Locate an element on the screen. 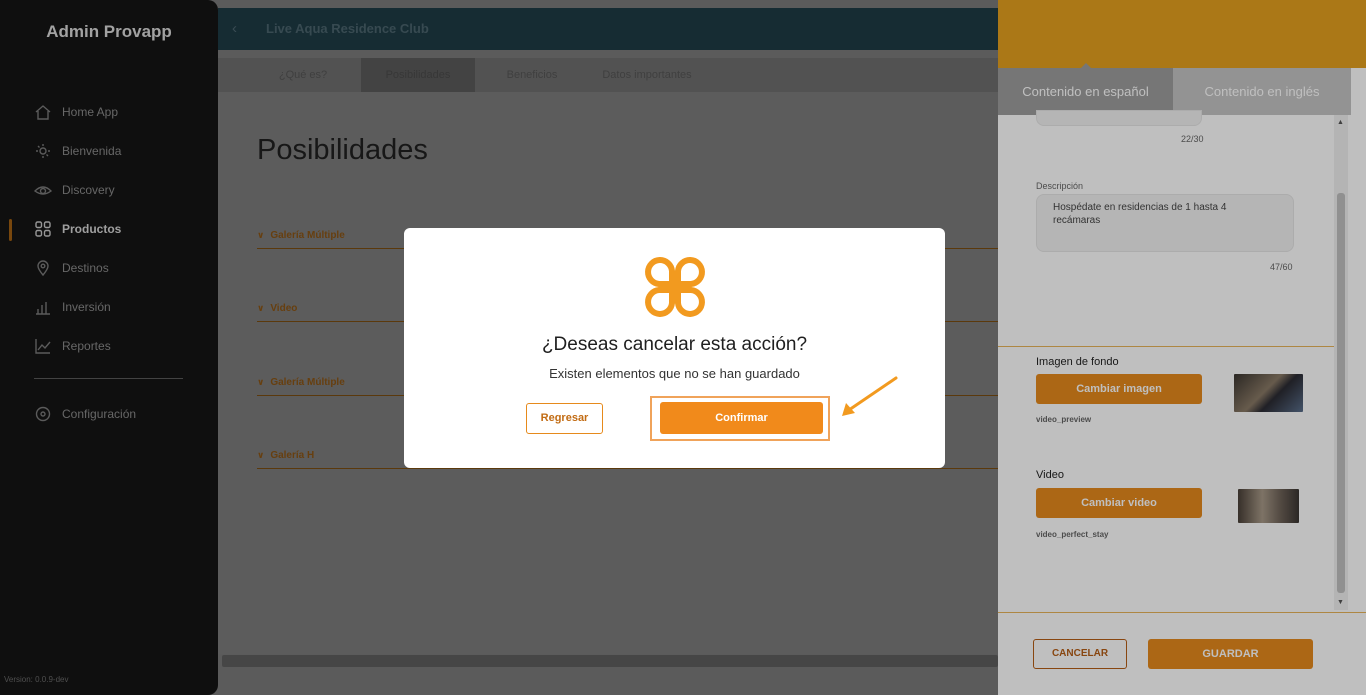 This screenshot has height=695, width=1366. line-chart-icon is located at coordinates (43, 346).